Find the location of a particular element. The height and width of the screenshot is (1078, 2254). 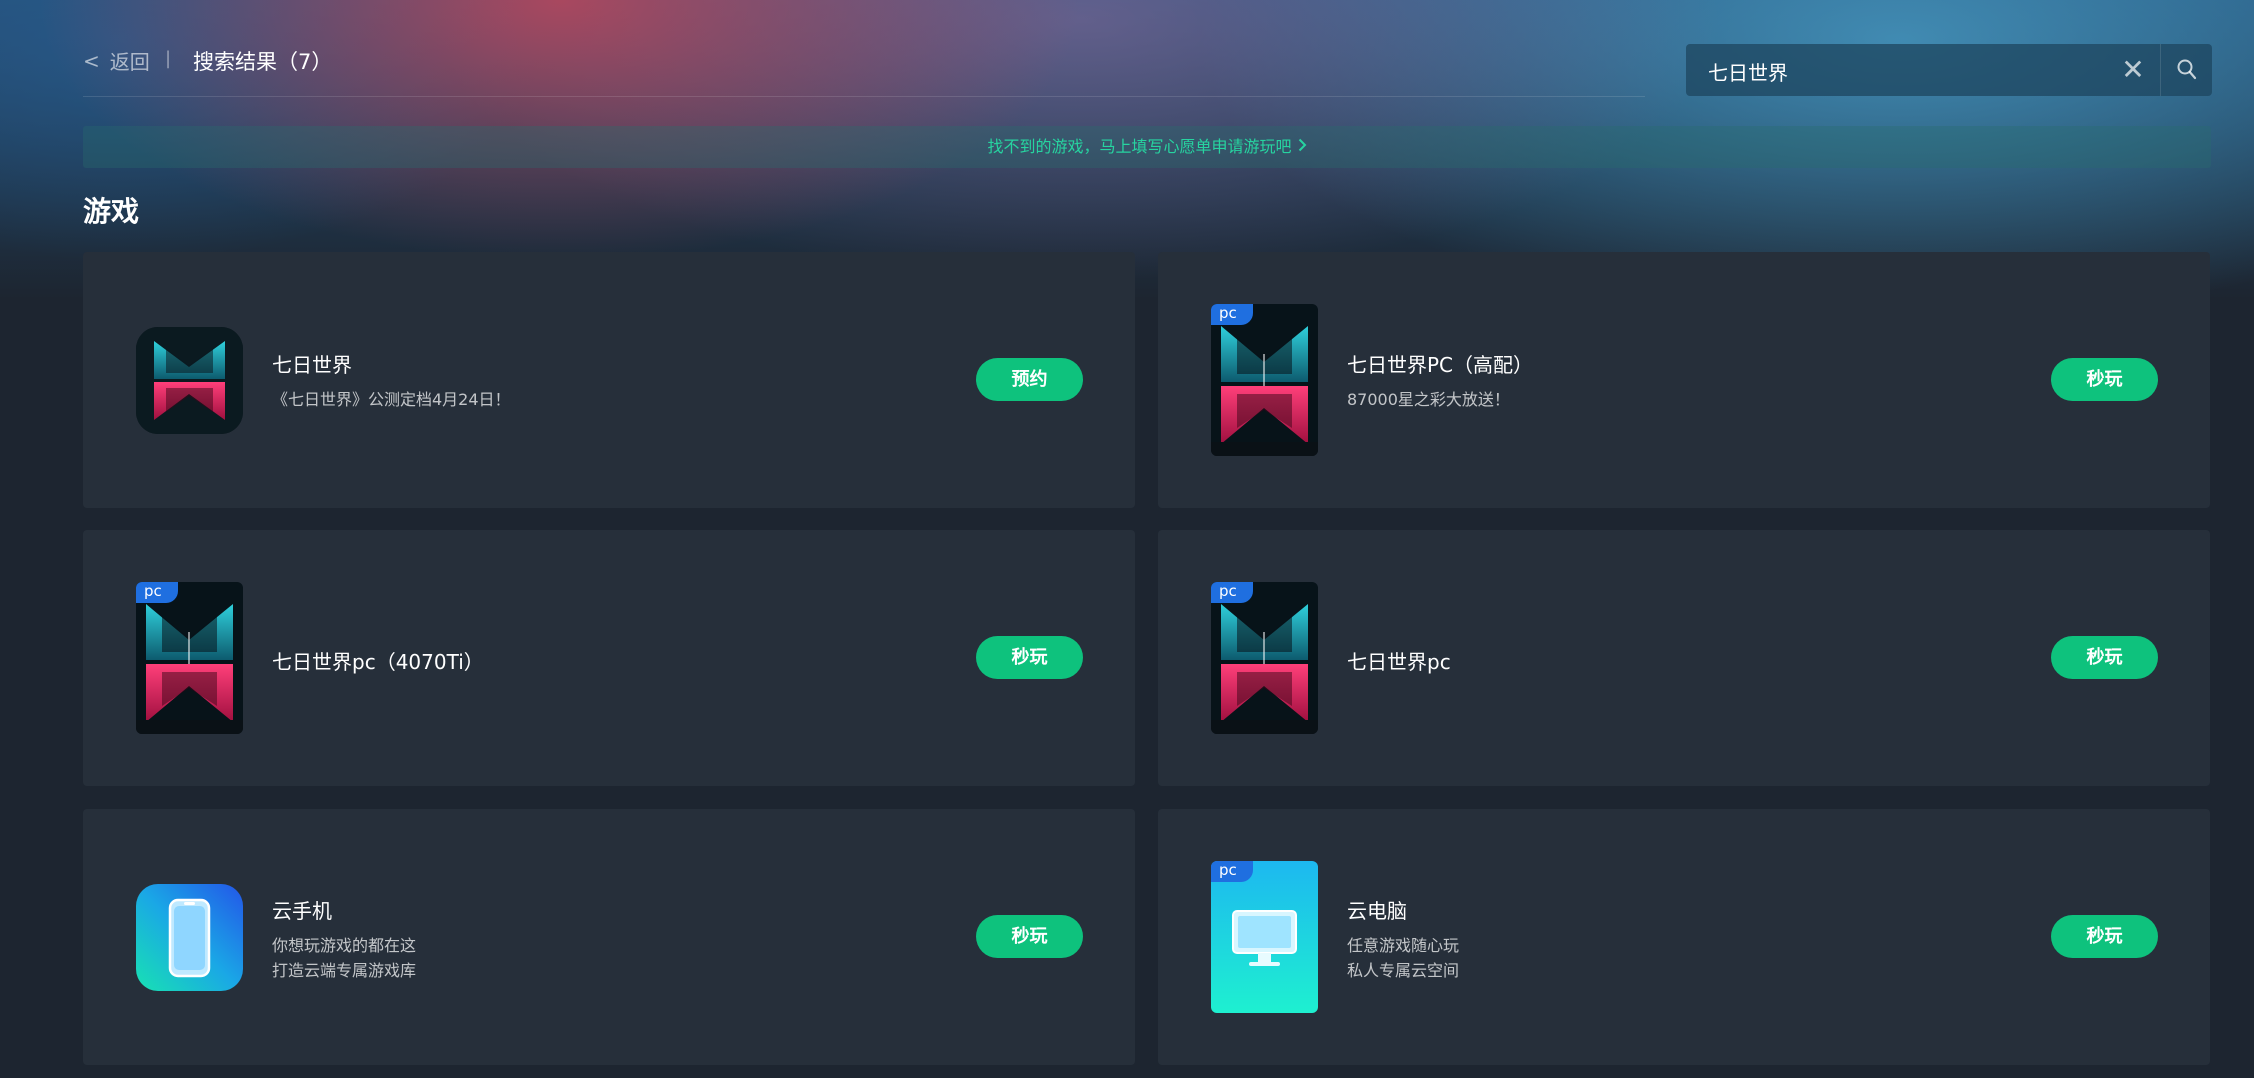

seven-days-world-logo-icon is located at coordinates (189, 380).